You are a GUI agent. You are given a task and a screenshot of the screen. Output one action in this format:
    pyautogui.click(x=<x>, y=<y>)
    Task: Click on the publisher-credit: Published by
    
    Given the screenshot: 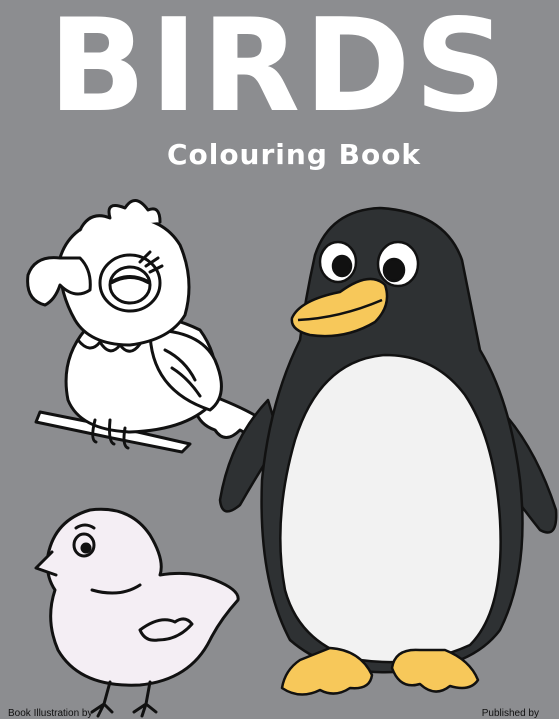 What is the action you would take?
    pyautogui.click(x=510, y=713)
    